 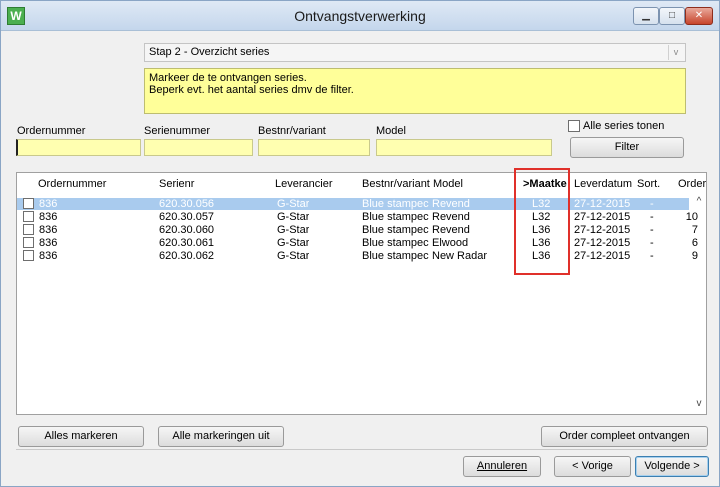 What do you see at coordinates (176, 184) in the screenshot?
I see `col-header-serienr: Serienr` at bounding box center [176, 184].